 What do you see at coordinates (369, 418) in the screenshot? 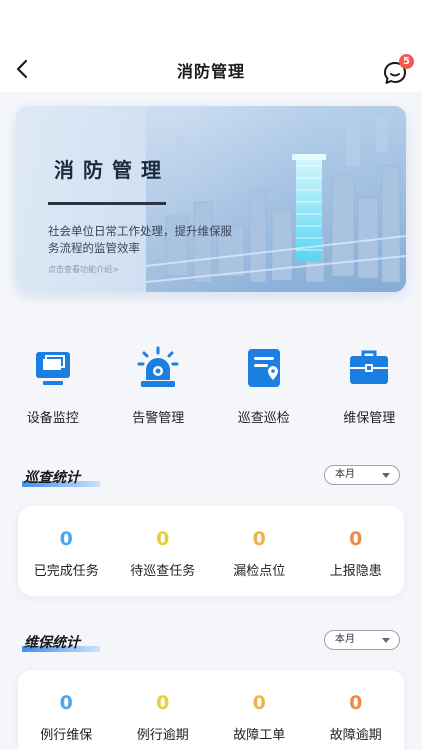
I see `quick-action-label: 维保管理` at bounding box center [369, 418].